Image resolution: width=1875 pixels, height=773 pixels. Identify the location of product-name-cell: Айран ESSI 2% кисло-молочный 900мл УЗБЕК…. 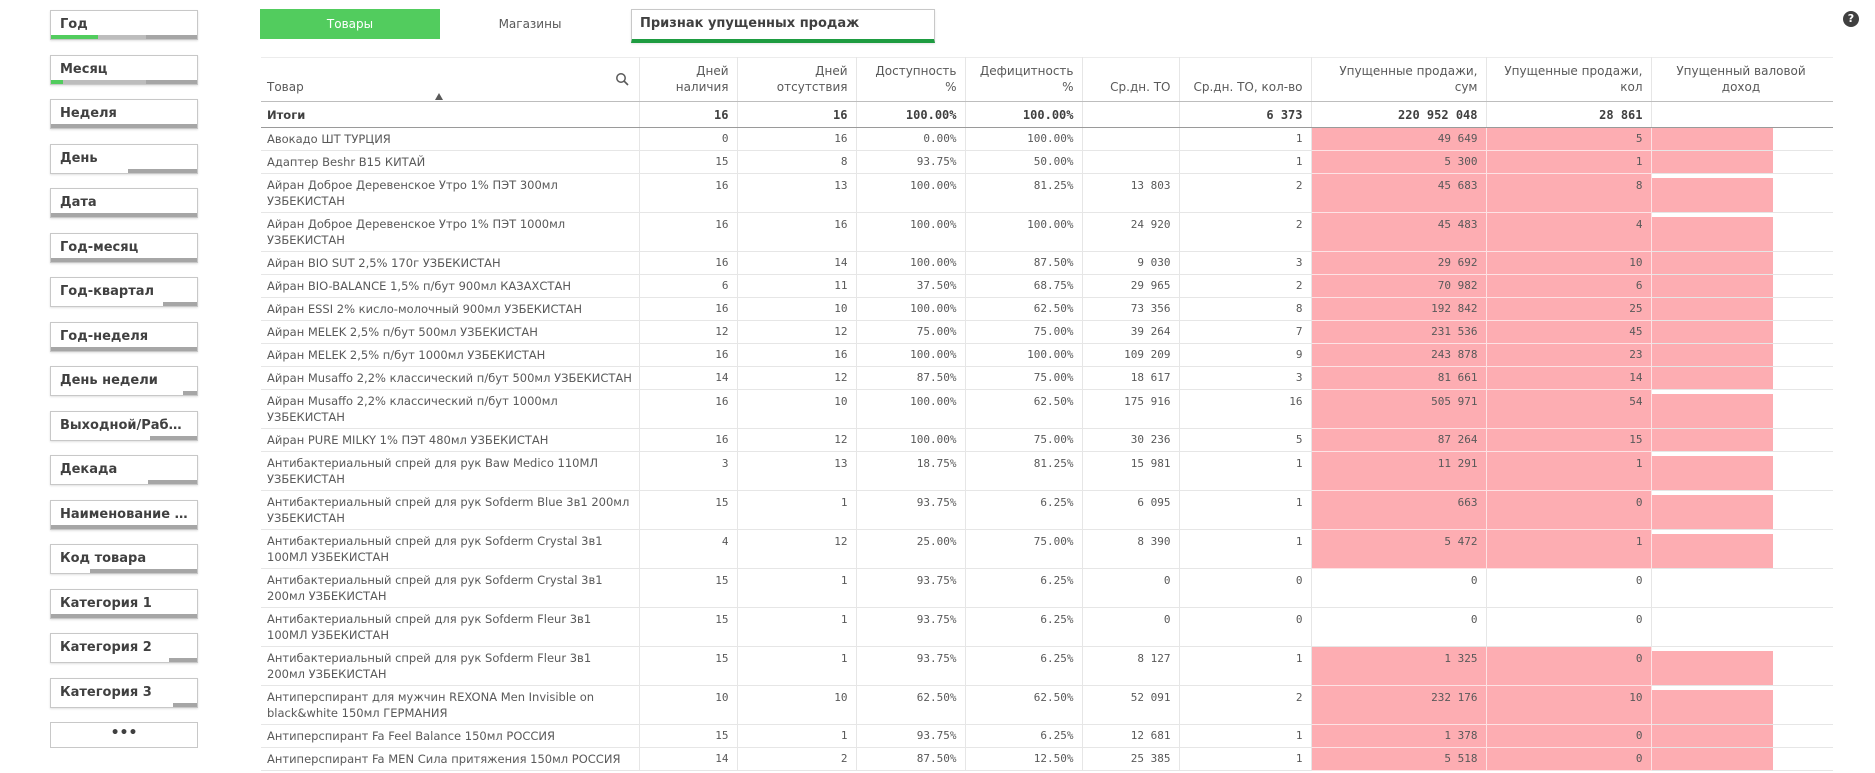
(450, 309).